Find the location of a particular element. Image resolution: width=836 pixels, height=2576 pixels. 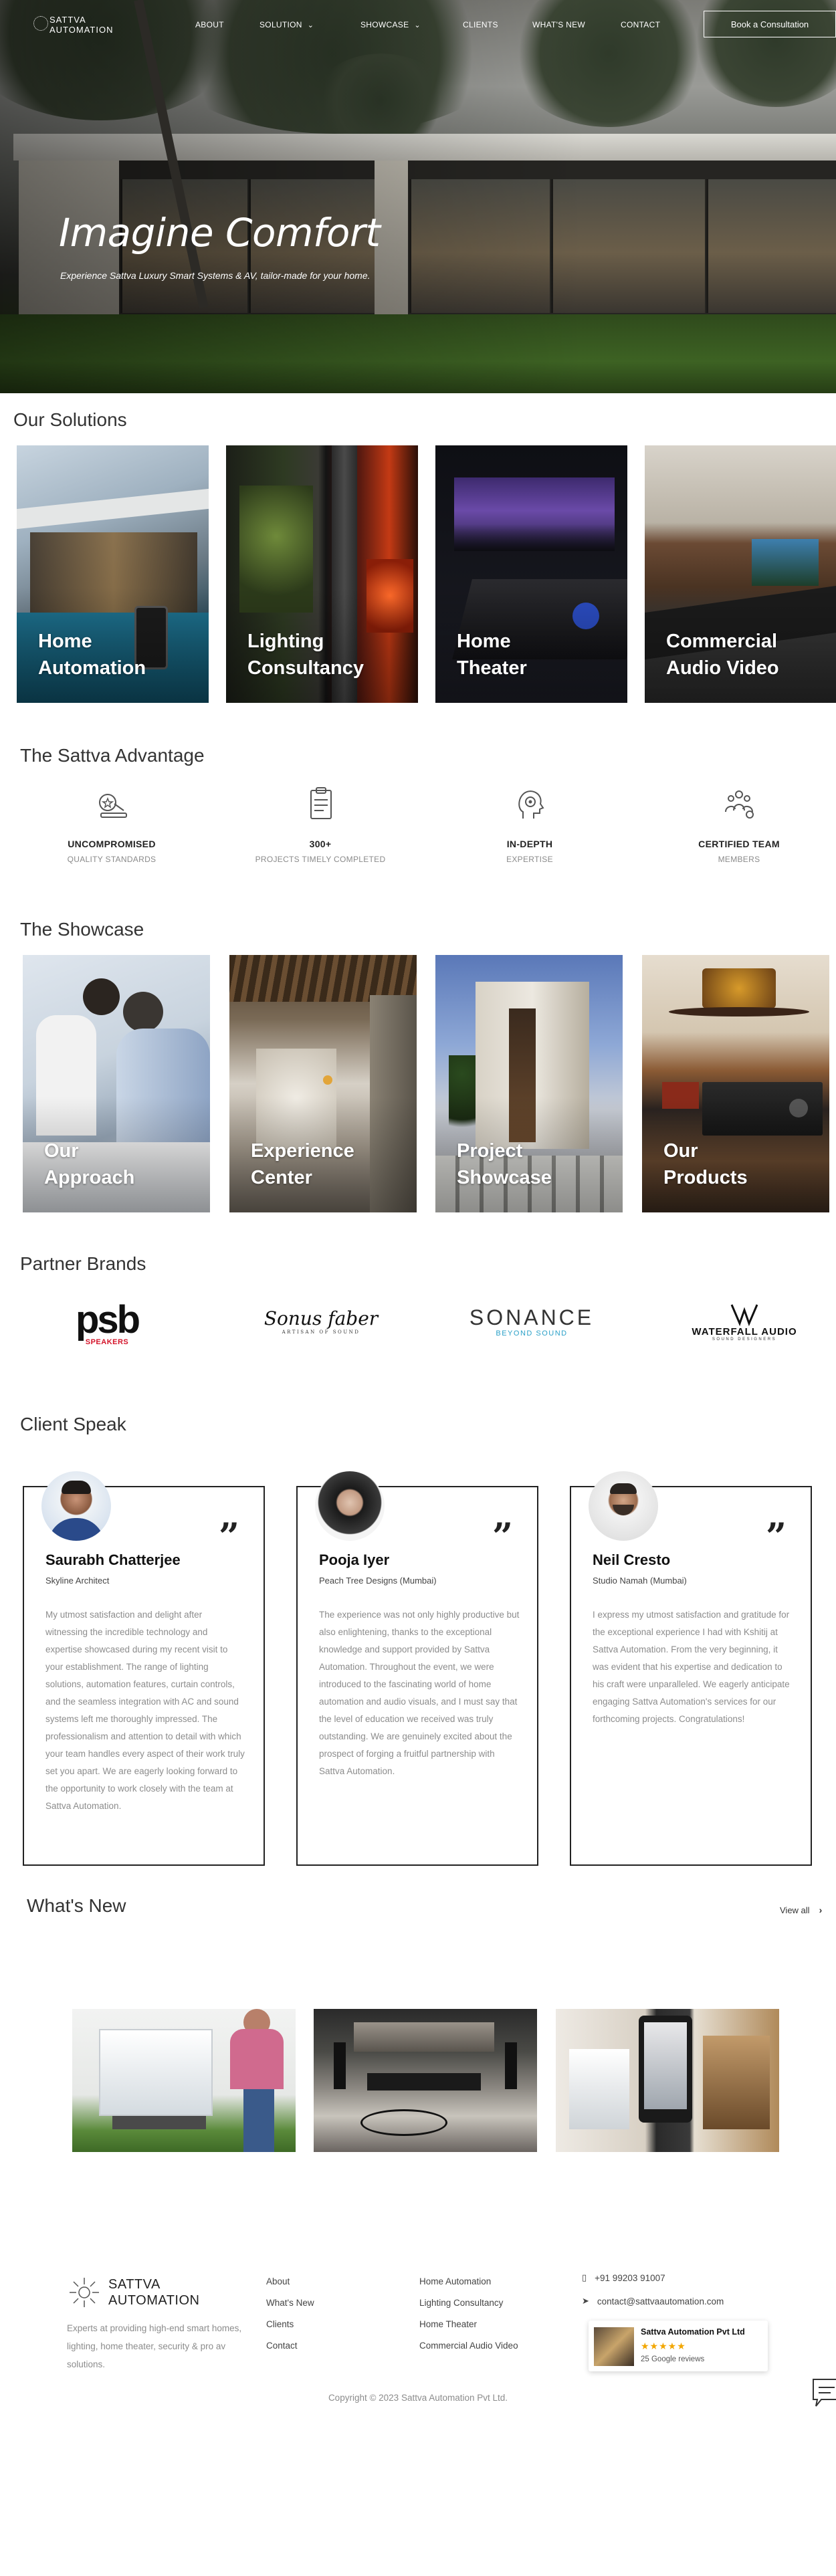

nav-item-contact: CONTACT is located at coordinates (640, 24).